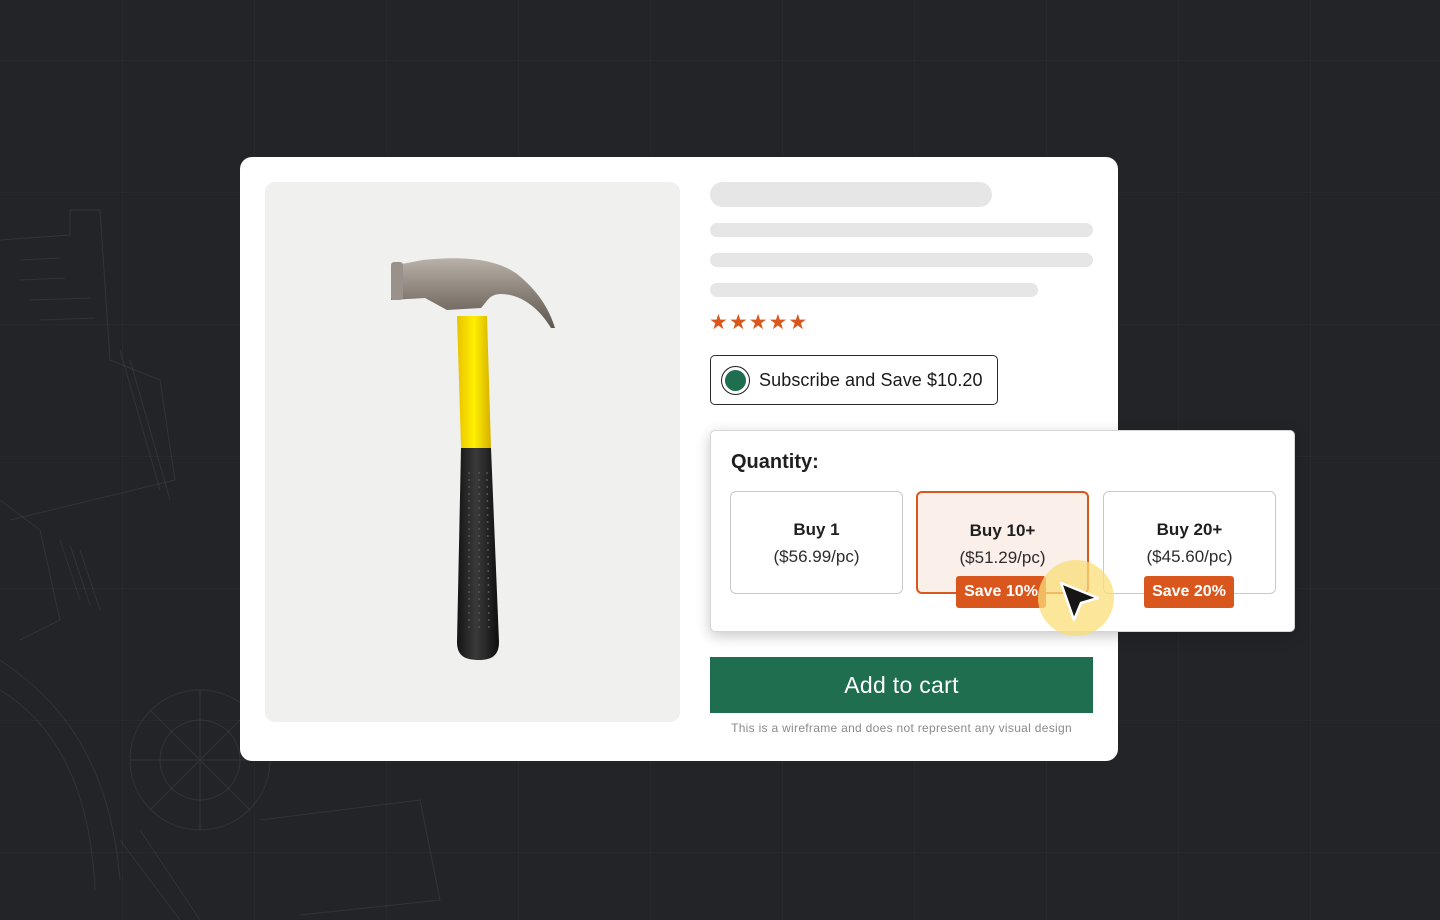 Image resolution: width=1440 pixels, height=920 pixels. What do you see at coordinates (901, 685) in the screenshot?
I see `add-to-cart-button: Add to cart` at bounding box center [901, 685].